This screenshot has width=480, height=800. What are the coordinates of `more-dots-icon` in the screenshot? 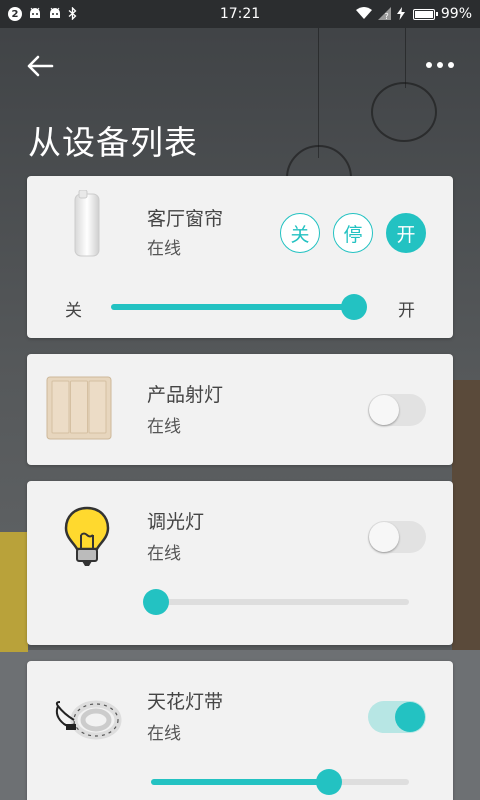 It's located at (429, 65).